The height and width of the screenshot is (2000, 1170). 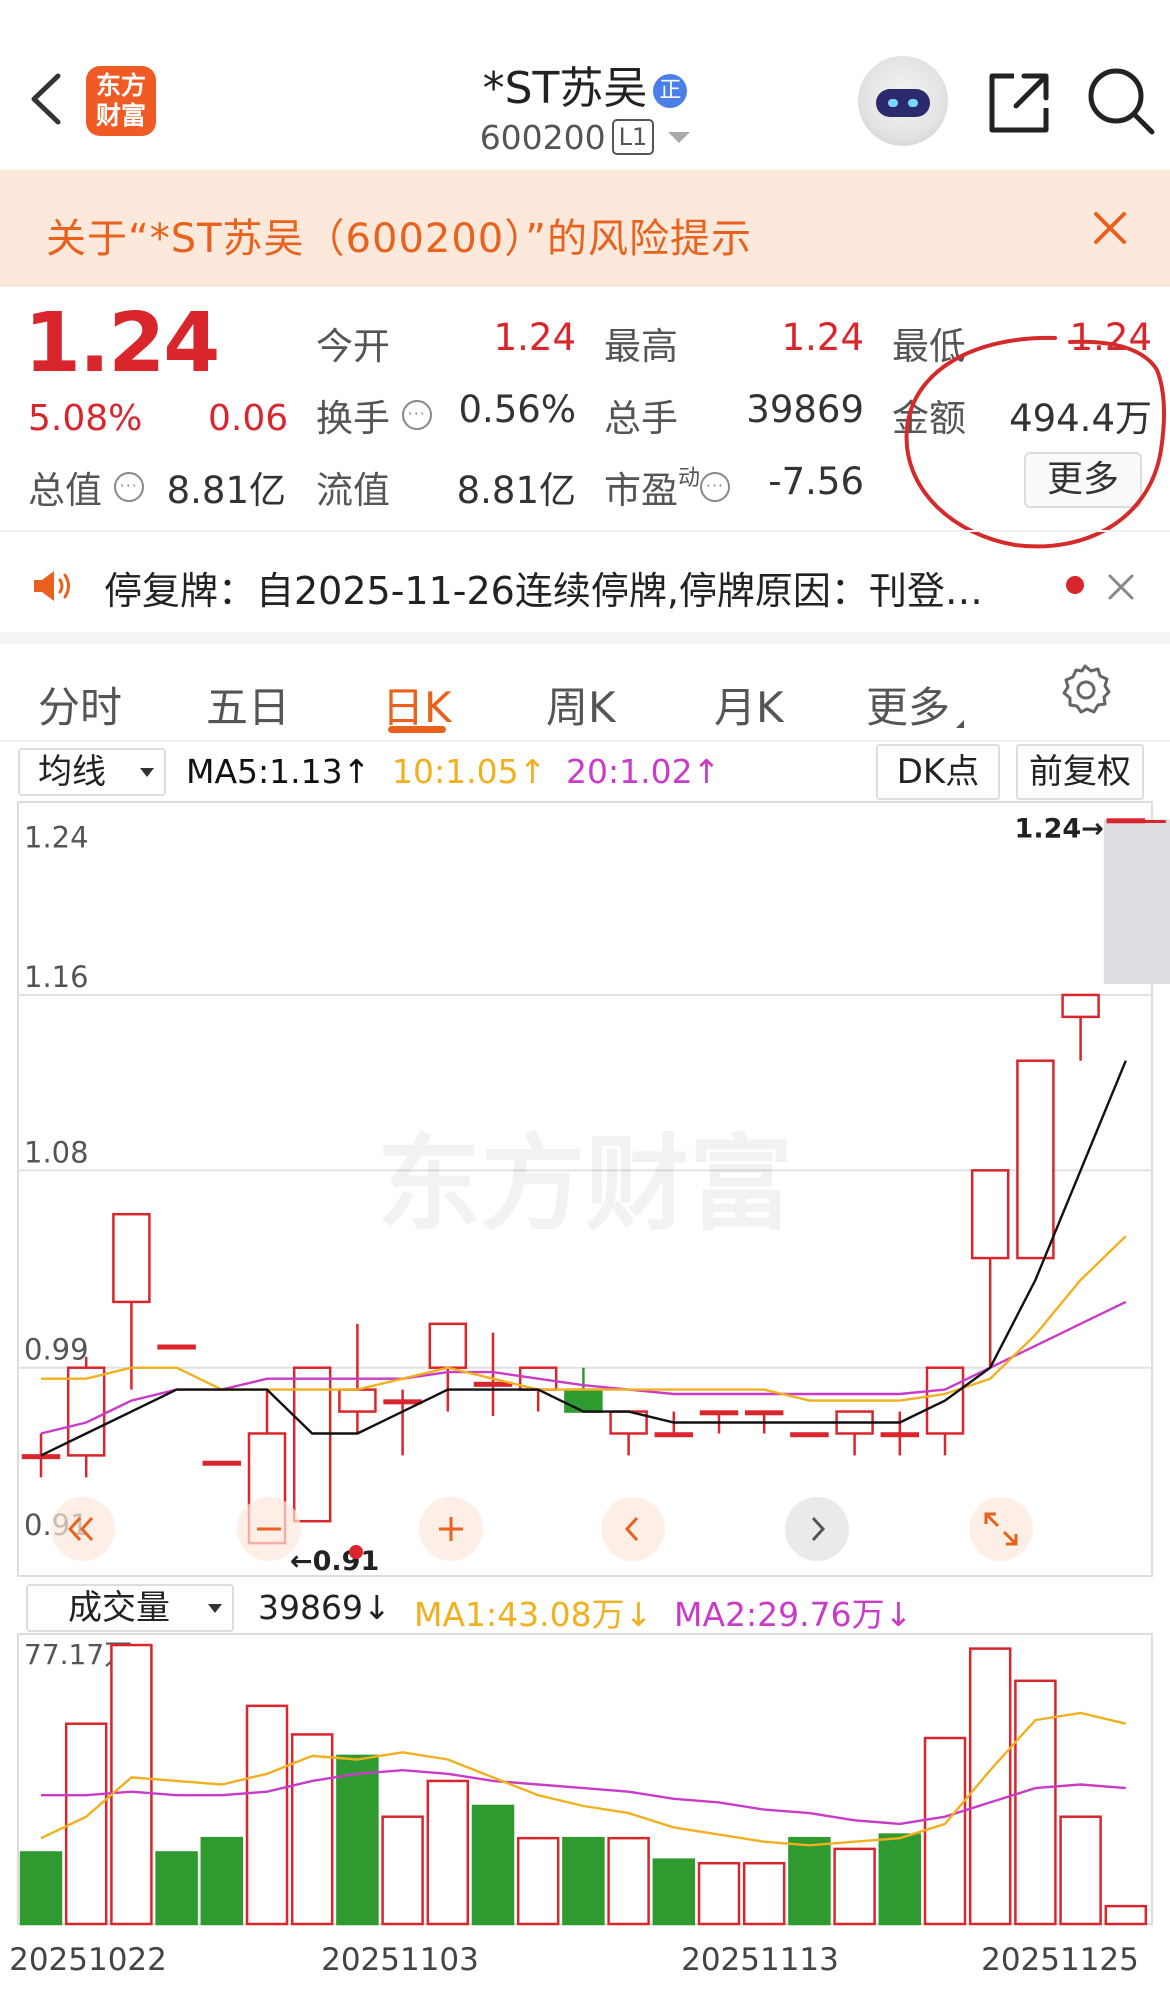 I want to click on volume-ma2: MA2:29.76万↓, so click(x=793, y=1614).